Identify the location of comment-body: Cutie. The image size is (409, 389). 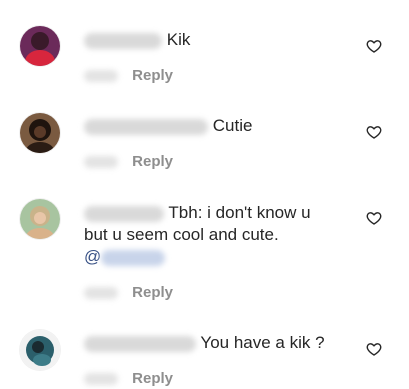
(232, 125).